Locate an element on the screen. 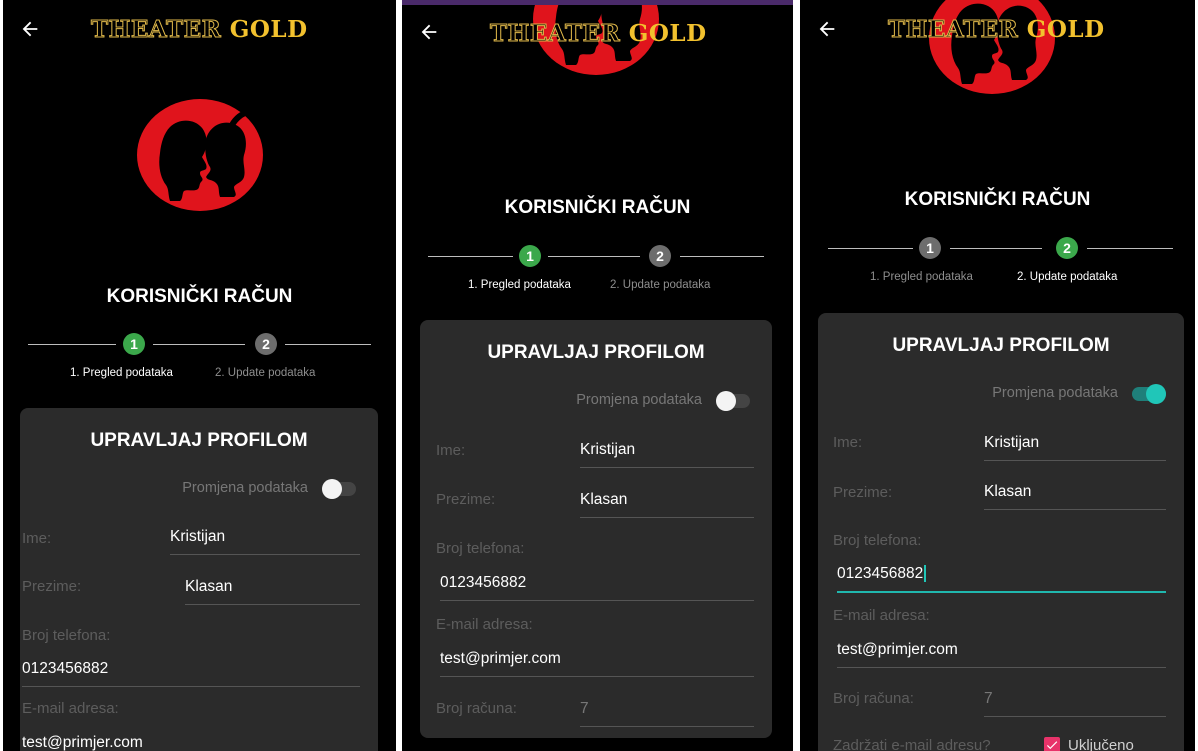 This screenshot has width=1198, height=751. check-icon is located at coordinates (1052, 745).